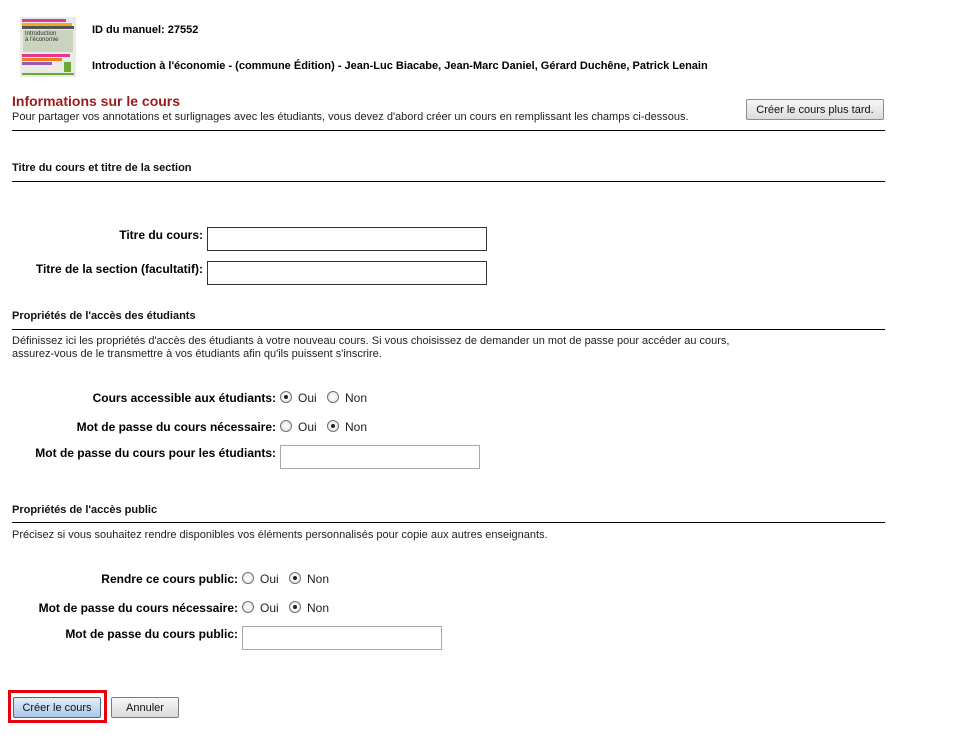 The height and width of the screenshot is (751, 954). What do you see at coordinates (96, 101) in the screenshot?
I see `page-title: Informations sur le cours` at bounding box center [96, 101].